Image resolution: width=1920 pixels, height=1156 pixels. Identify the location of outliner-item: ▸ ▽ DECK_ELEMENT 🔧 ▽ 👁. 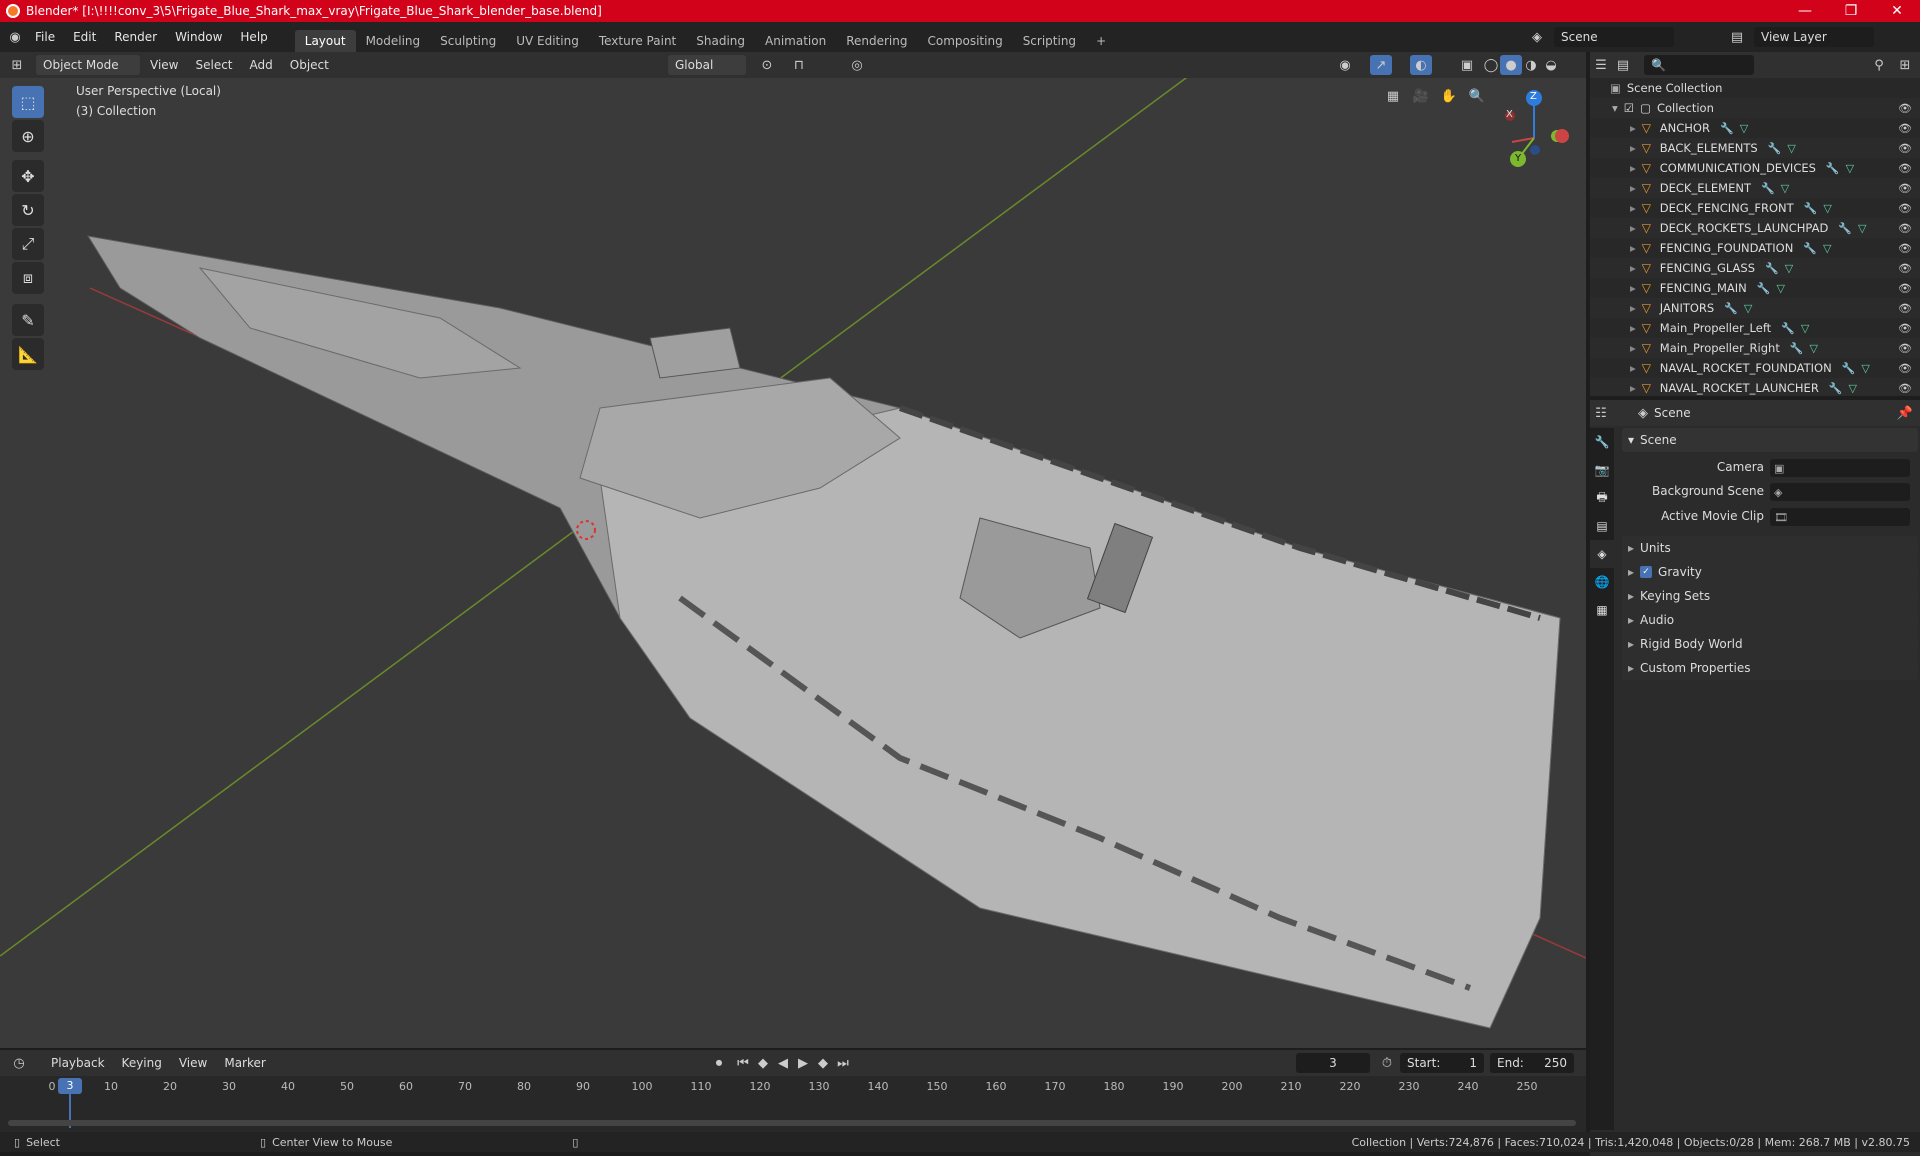
(1755, 188).